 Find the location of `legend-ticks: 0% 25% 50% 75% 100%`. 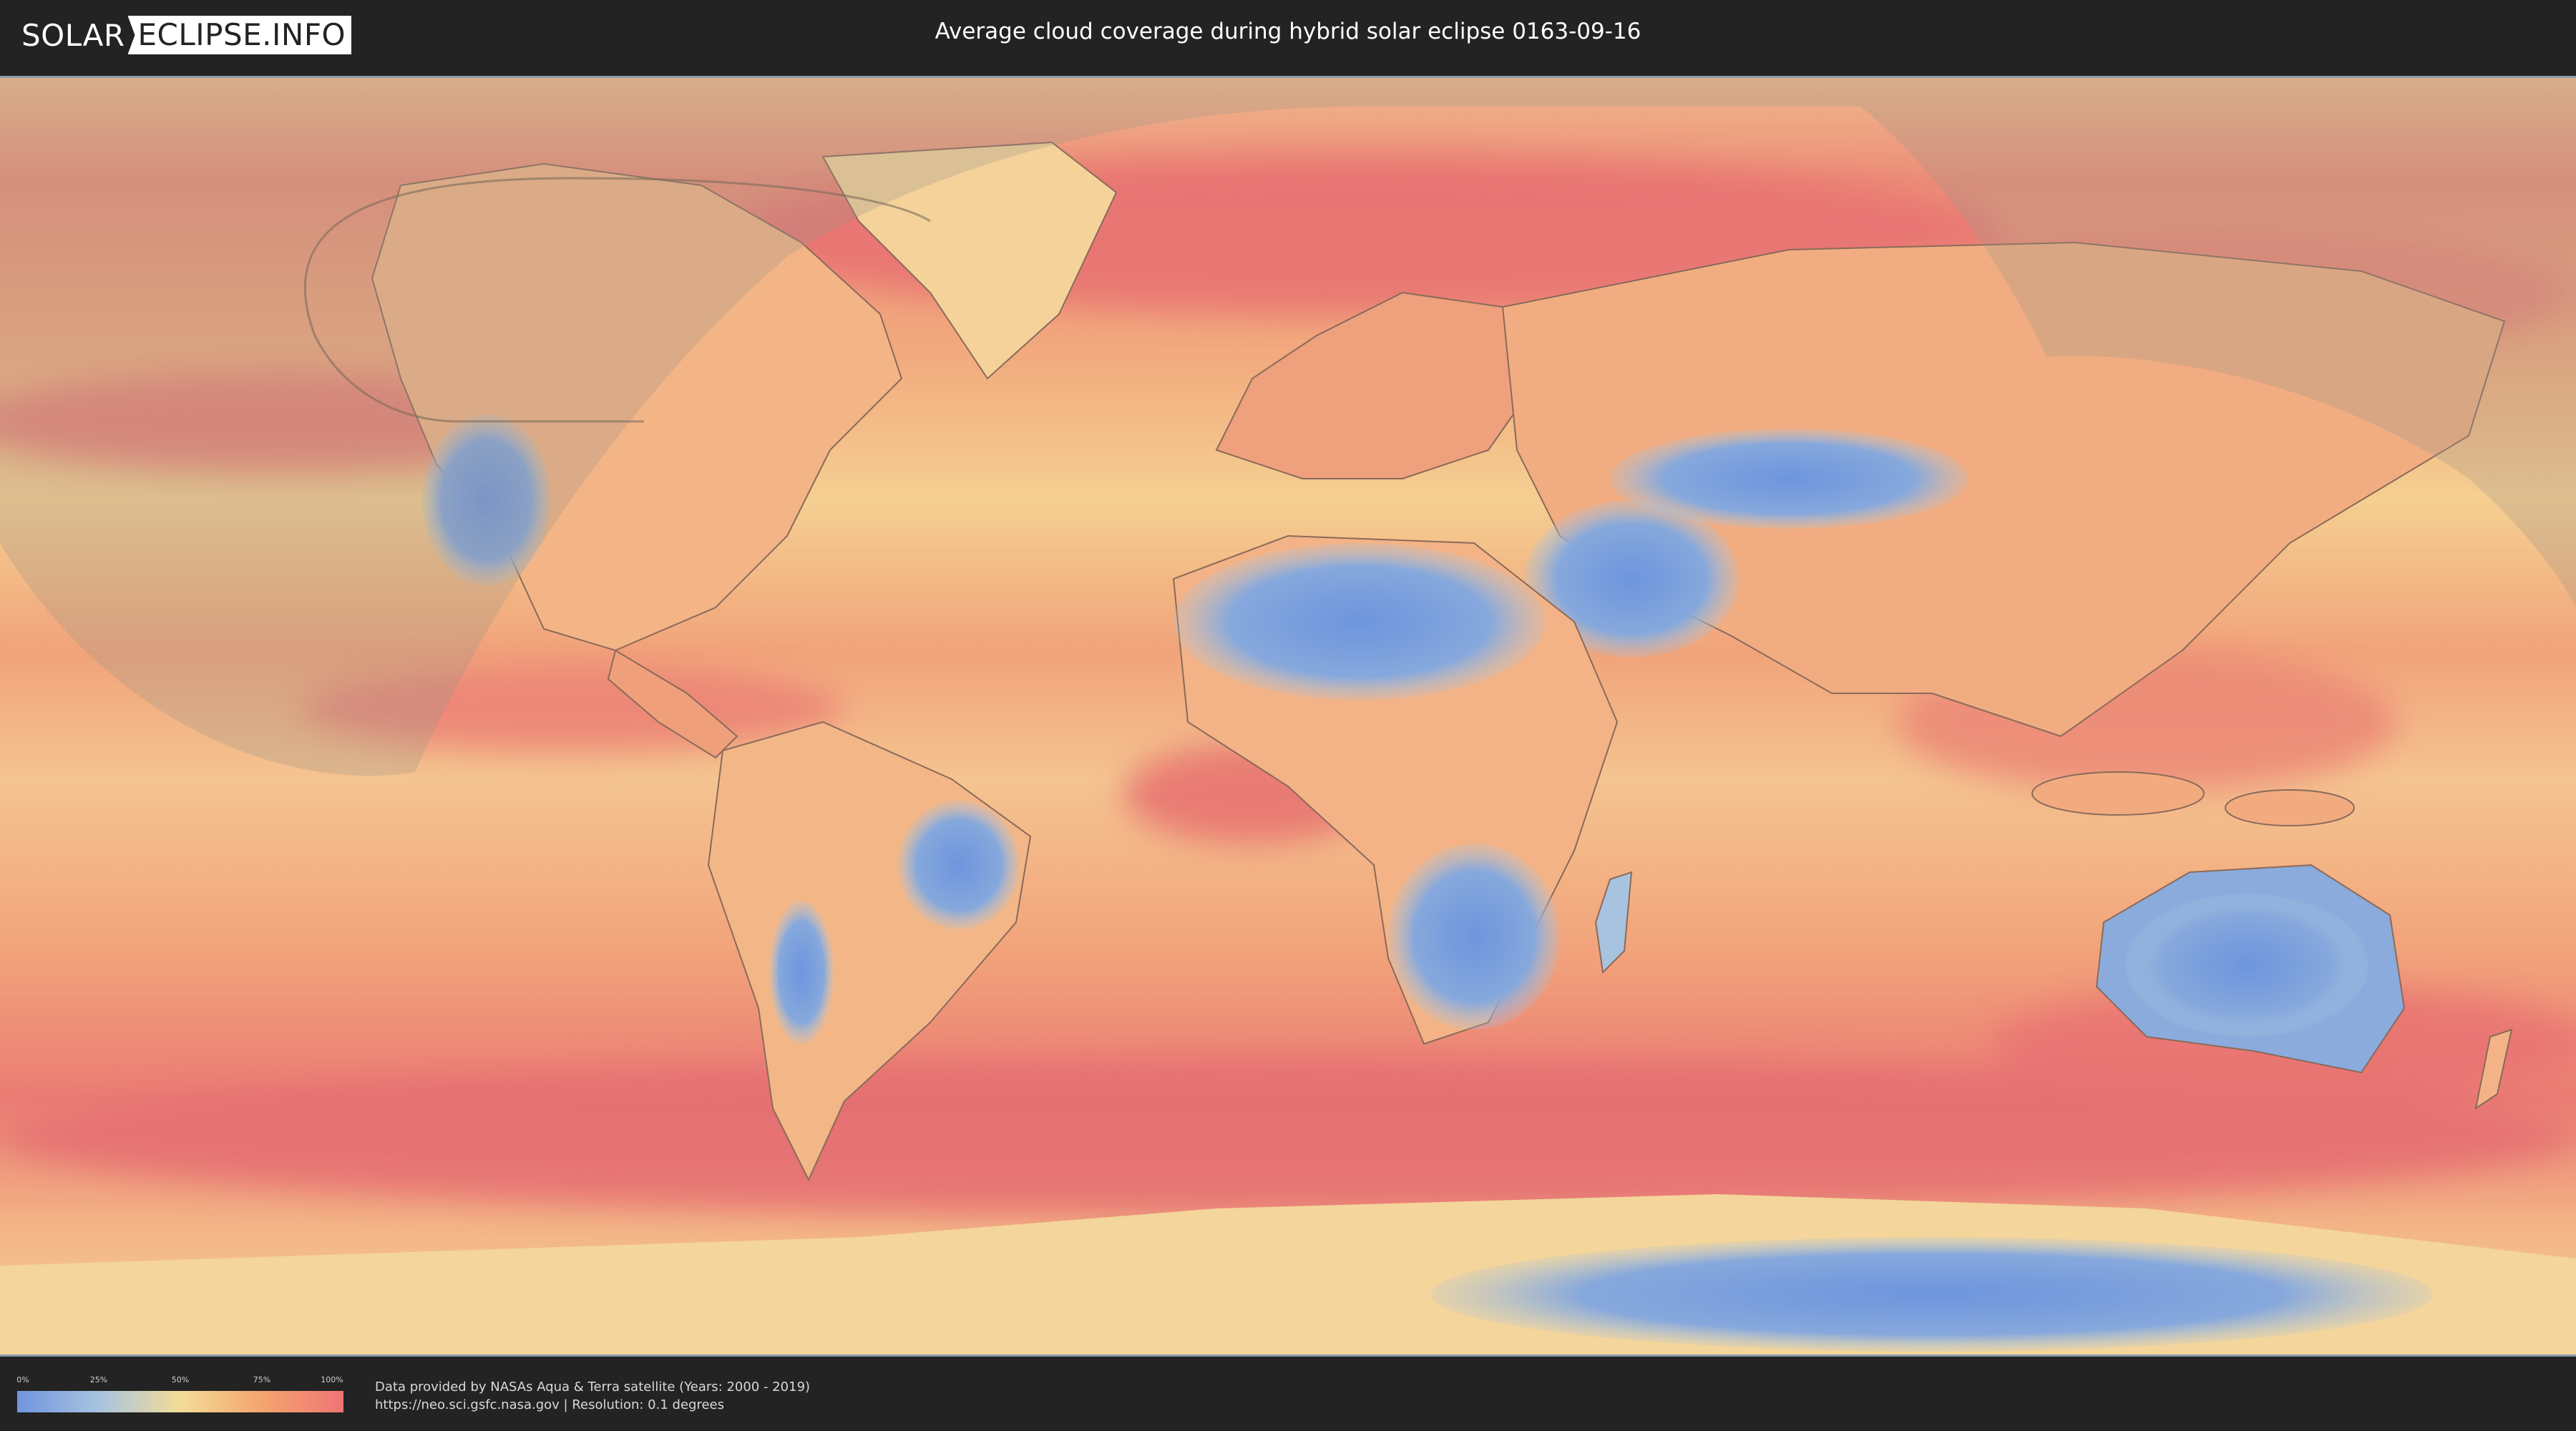

legend-ticks: 0% 25% 50% 75% 100% is located at coordinates (179, 1381).